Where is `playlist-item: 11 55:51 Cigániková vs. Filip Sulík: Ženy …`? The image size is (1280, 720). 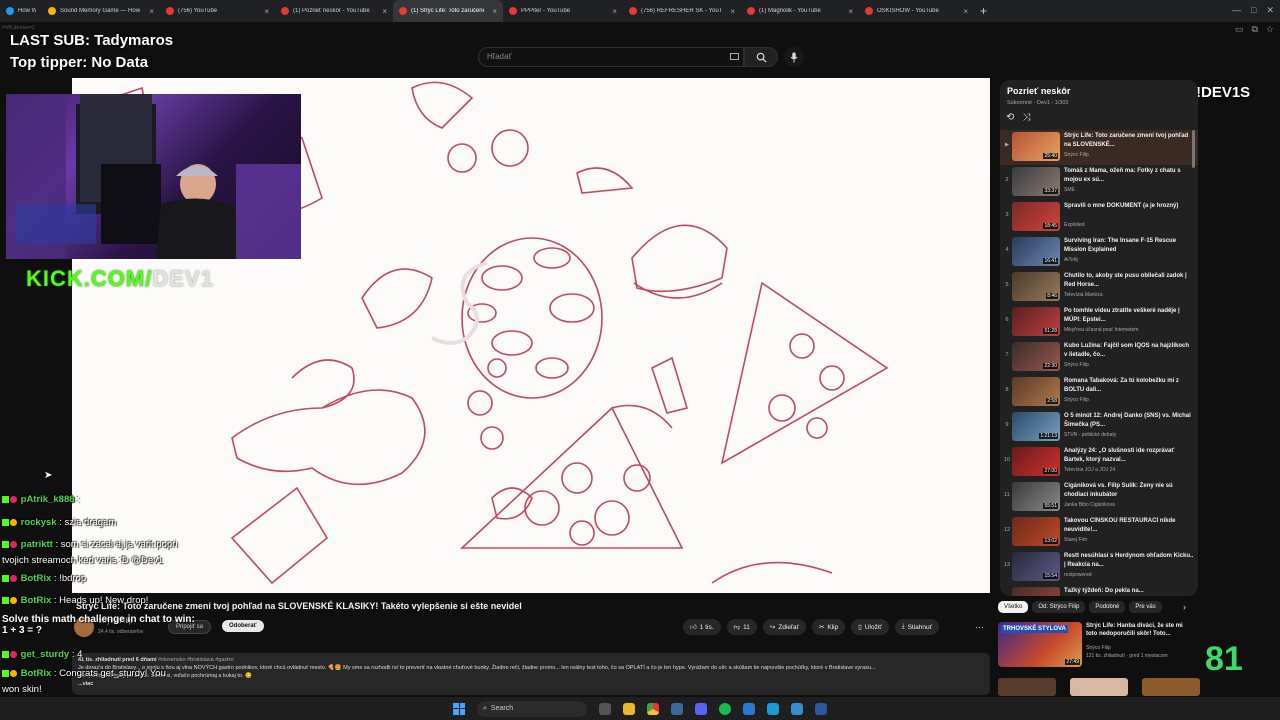
playlist-item: 11 55:51 Cigániková vs. Filip Sulík: Ženy … is located at coordinates (1099, 497).